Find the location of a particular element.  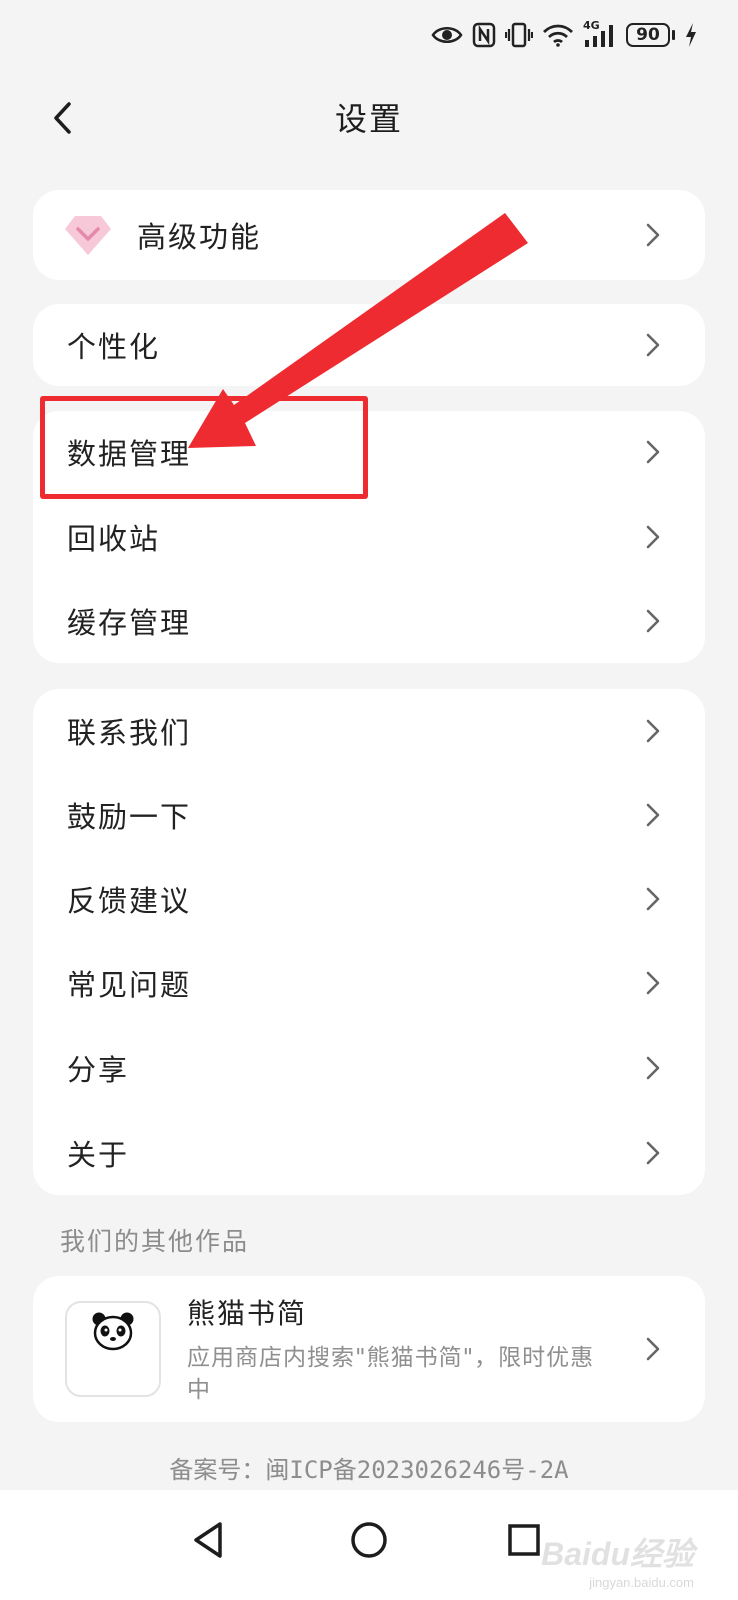

premium-features-row: 高级功能 is located at coordinates (369, 235).